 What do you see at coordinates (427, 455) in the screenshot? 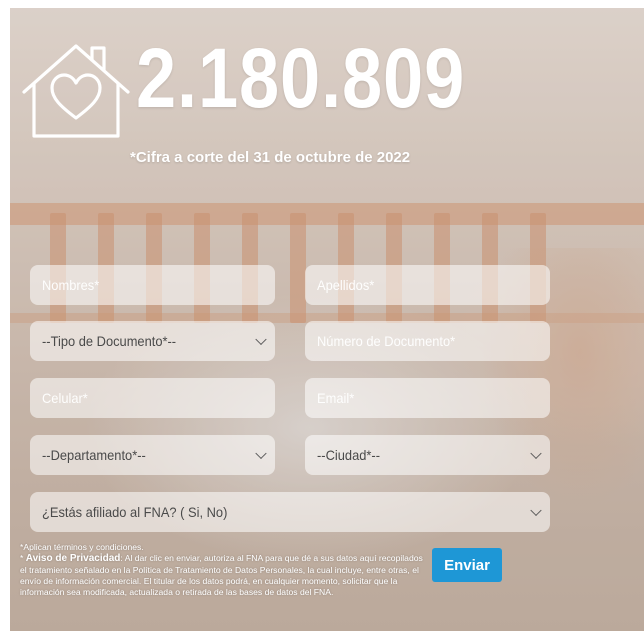
I see `ciudad-select: --Ciudad*--` at bounding box center [427, 455].